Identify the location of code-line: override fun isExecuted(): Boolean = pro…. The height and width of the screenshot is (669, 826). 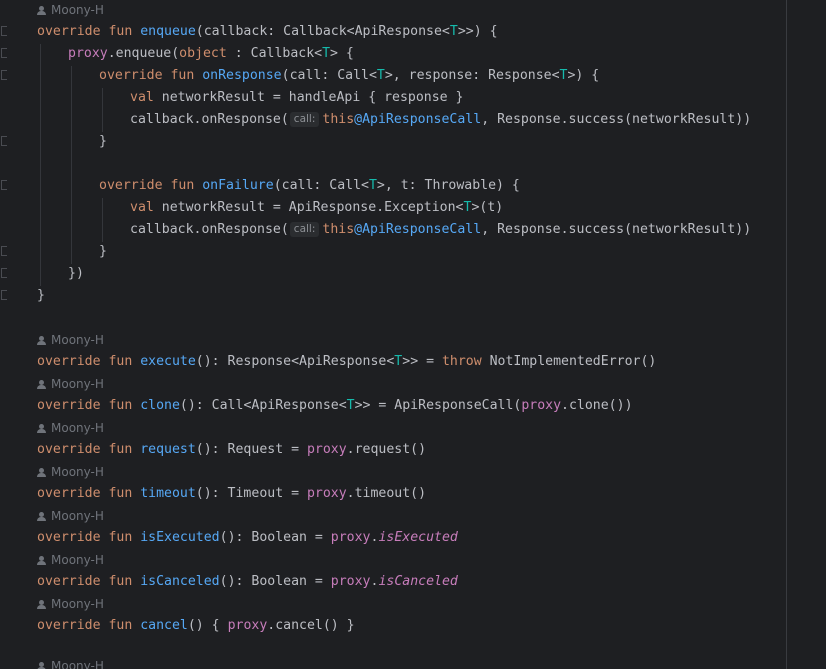
(247, 538).